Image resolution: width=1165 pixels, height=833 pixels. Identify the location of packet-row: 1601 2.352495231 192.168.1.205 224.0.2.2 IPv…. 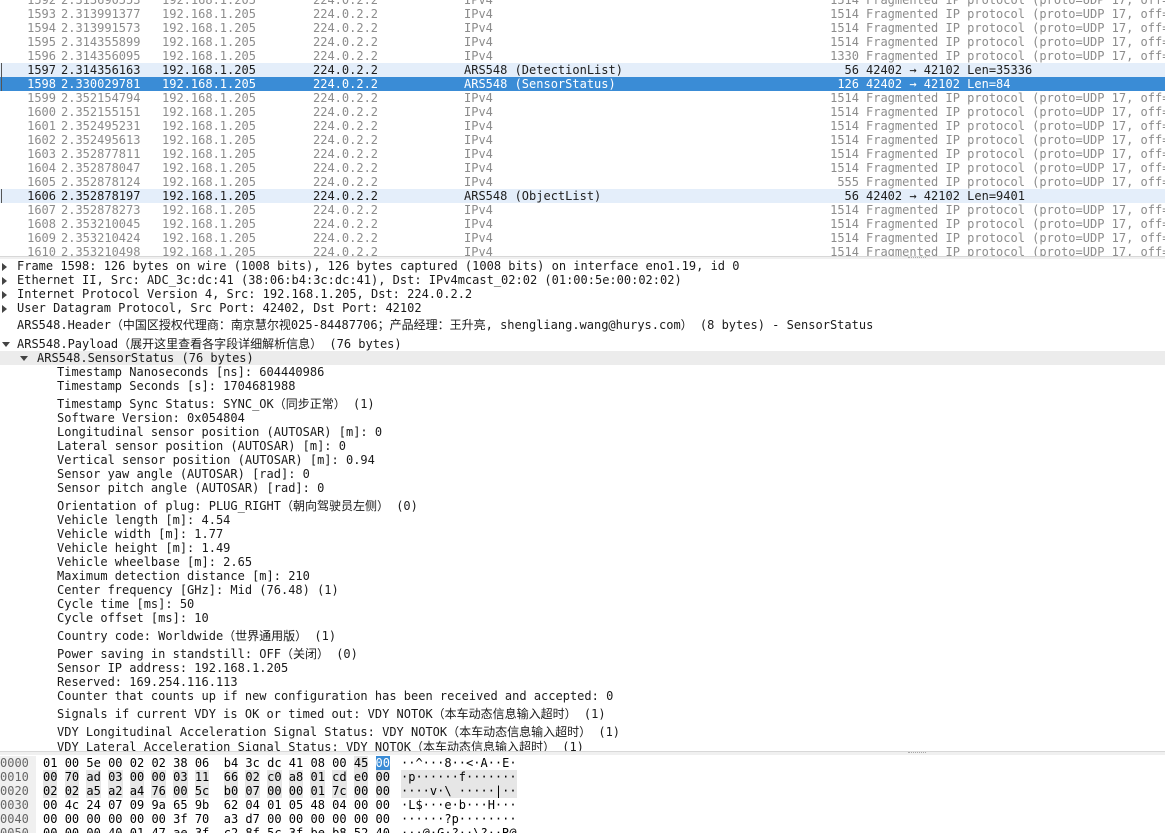
(582, 126).